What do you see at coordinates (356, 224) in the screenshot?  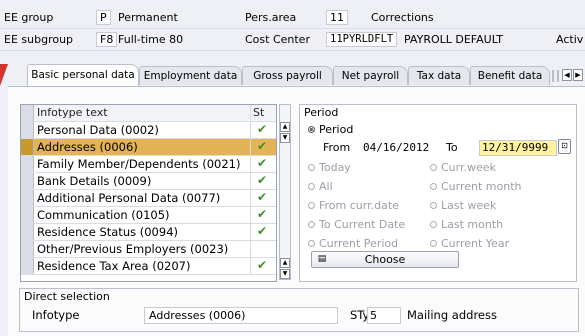 I see `radio-to-current-date: To Current Date` at bounding box center [356, 224].